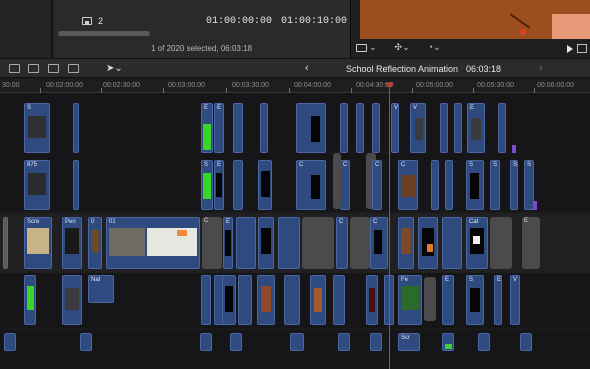 This screenshot has height=369, width=590. I want to click on back-button: ‹, so click(307, 68).